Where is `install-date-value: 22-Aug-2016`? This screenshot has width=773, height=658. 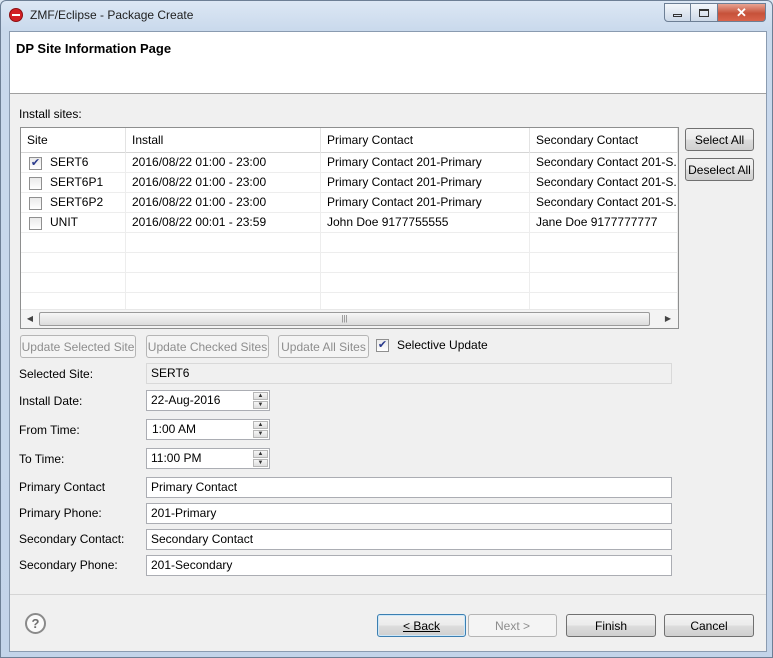 install-date-value: 22-Aug-2016 is located at coordinates (186, 400).